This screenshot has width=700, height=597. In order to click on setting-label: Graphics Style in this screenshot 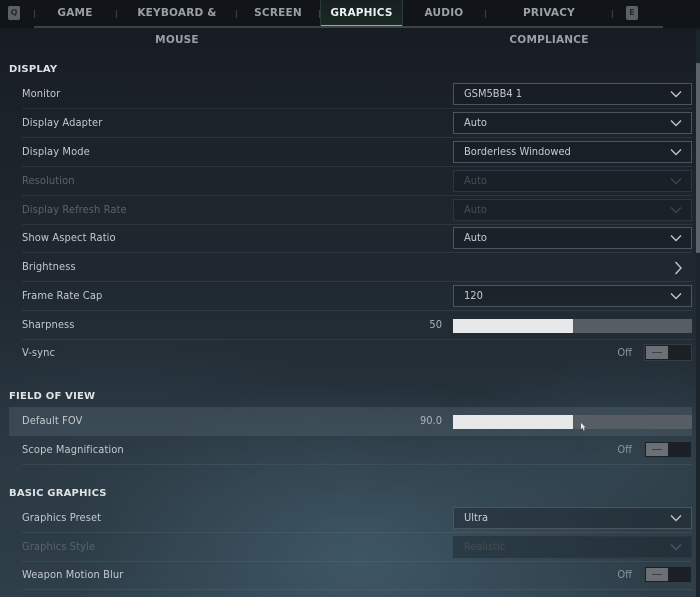, I will do `click(59, 546)`.